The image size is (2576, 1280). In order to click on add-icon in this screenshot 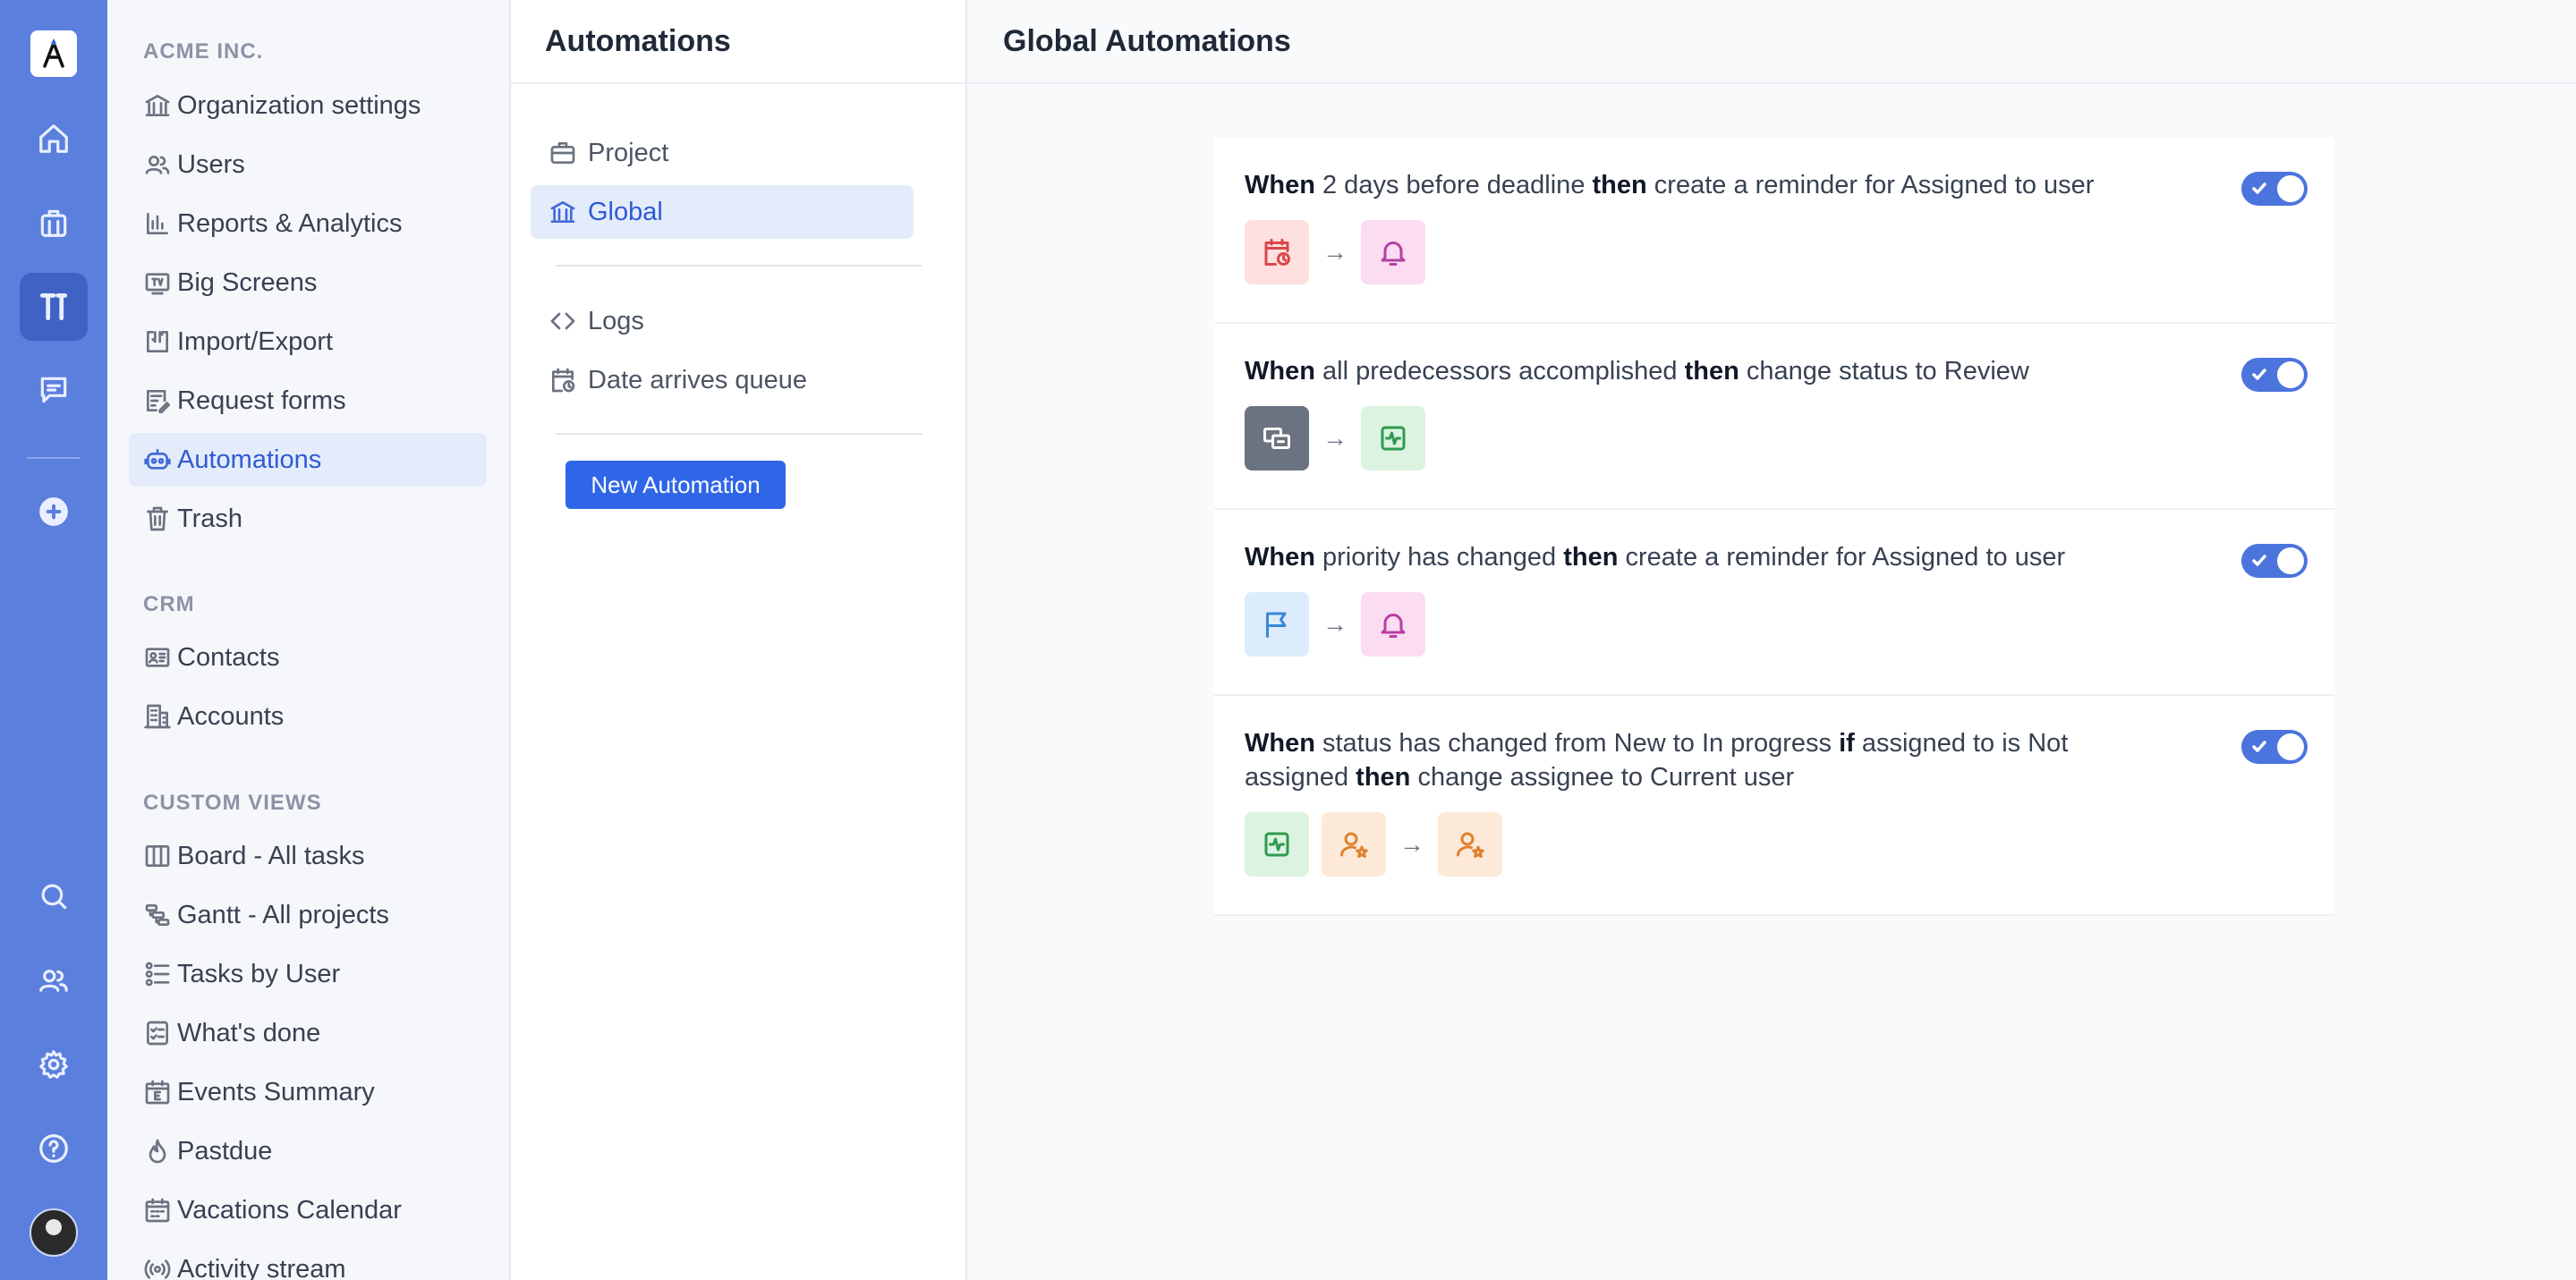, I will do `click(54, 512)`.